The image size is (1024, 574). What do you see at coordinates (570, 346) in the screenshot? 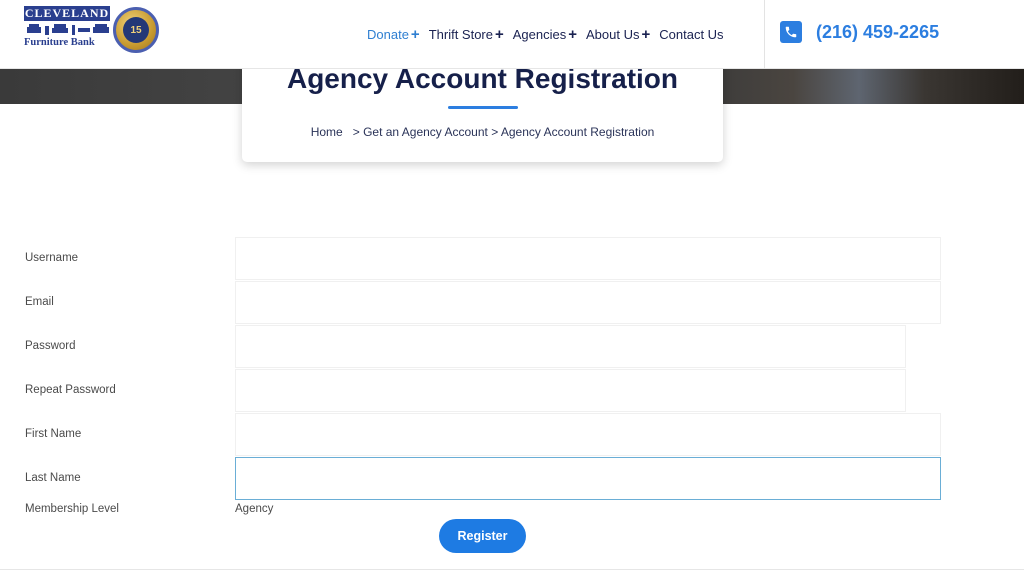
I see `password-input` at bounding box center [570, 346].